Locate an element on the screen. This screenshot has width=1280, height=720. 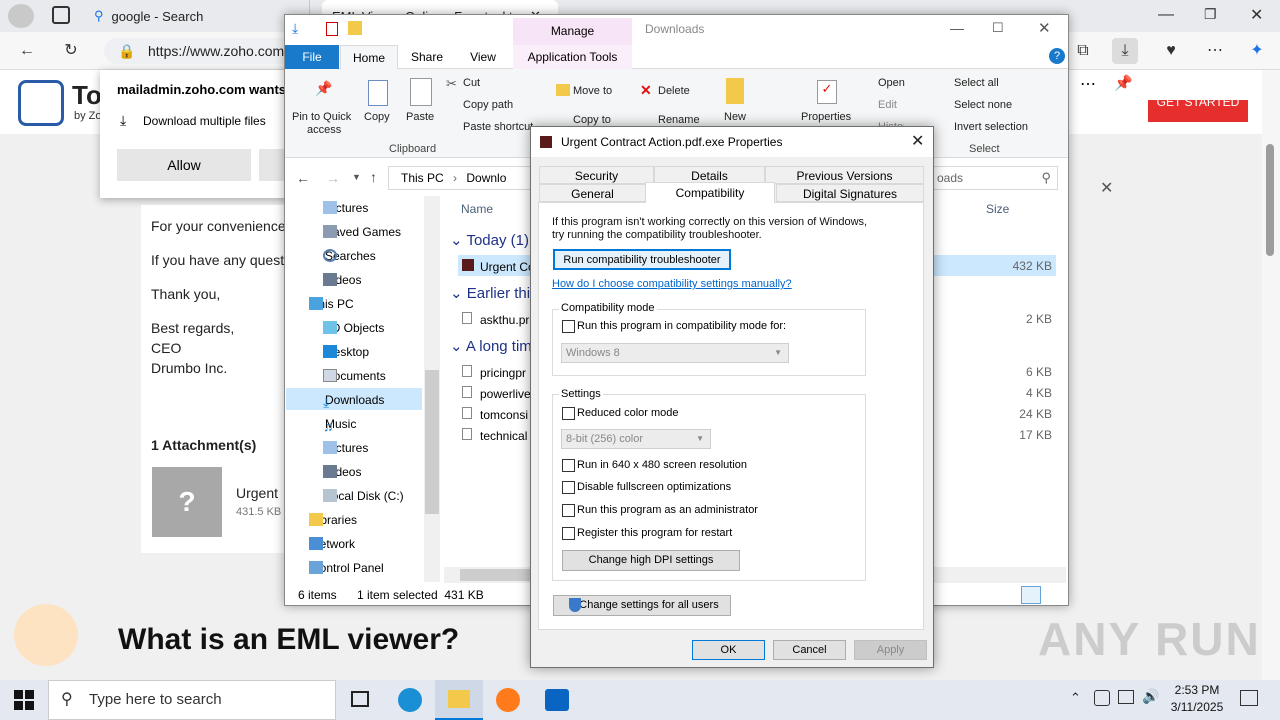
nav-libraries: Libraries is located at coordinates (346, 520).